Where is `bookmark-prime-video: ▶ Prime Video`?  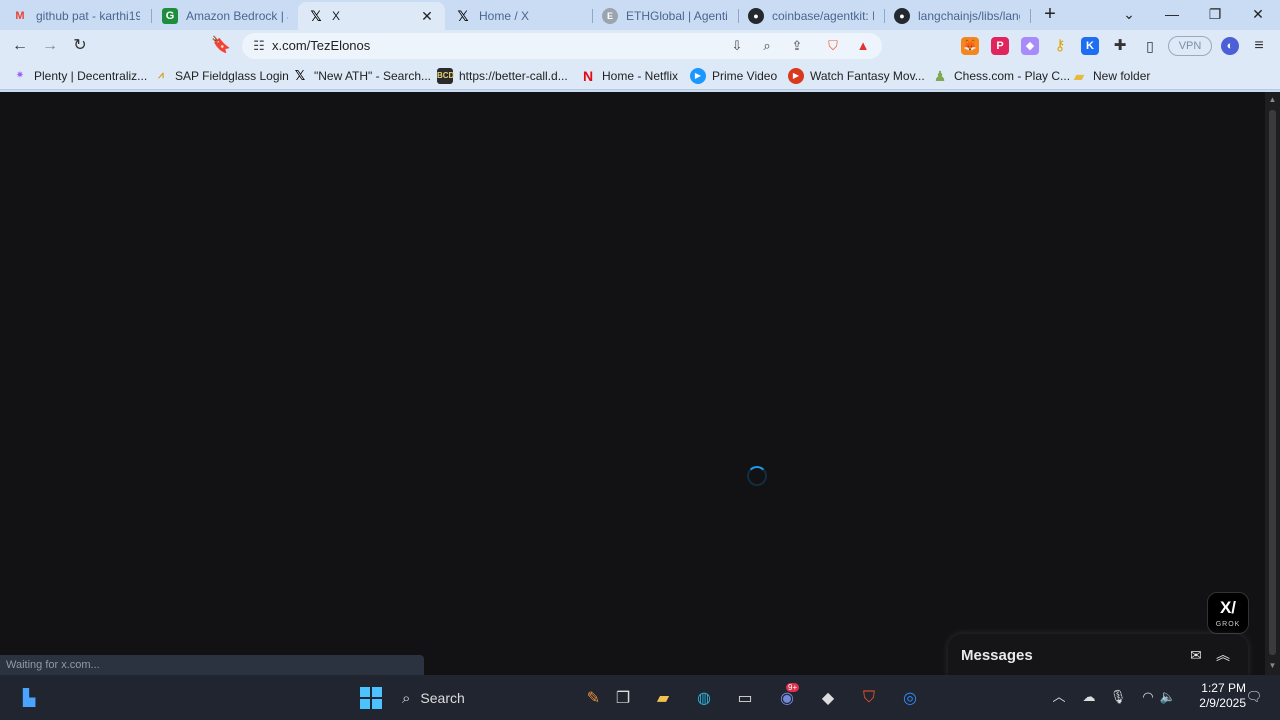 bookmark-prime-video: ▶ Prime Video is located at coordinates (733, 76).